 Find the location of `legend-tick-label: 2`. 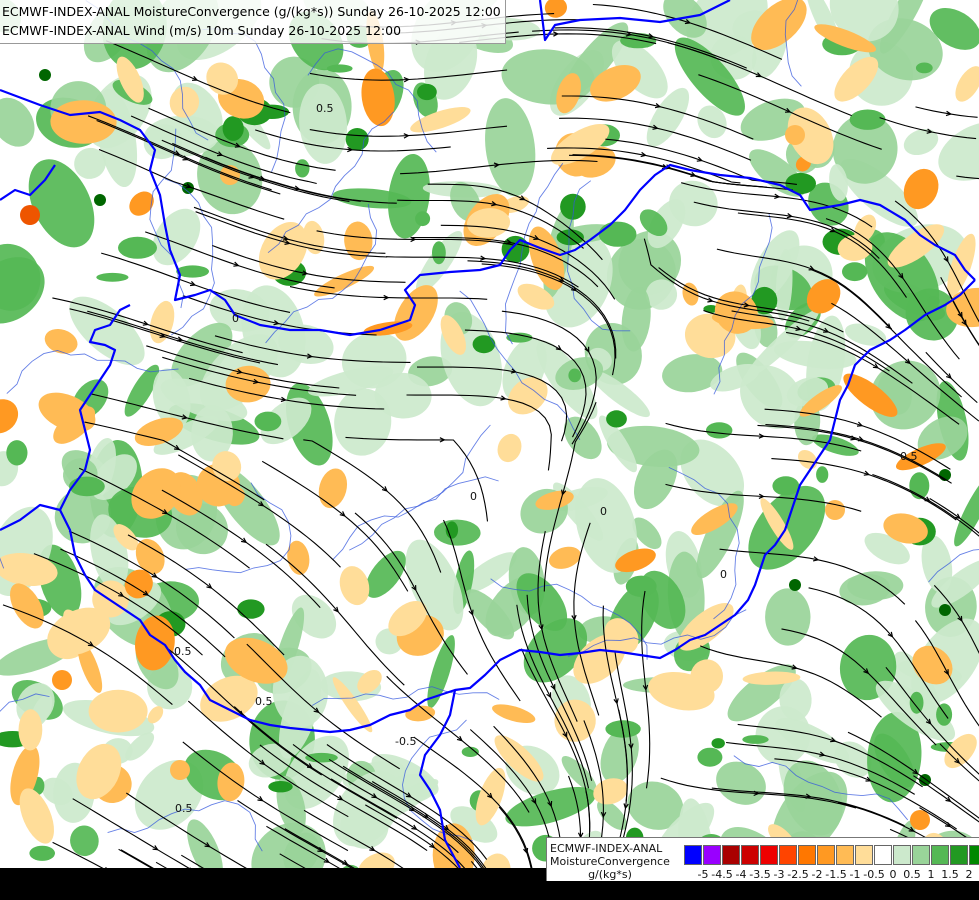

legend-tick-label: 2 is located at coordinates (969, 874).